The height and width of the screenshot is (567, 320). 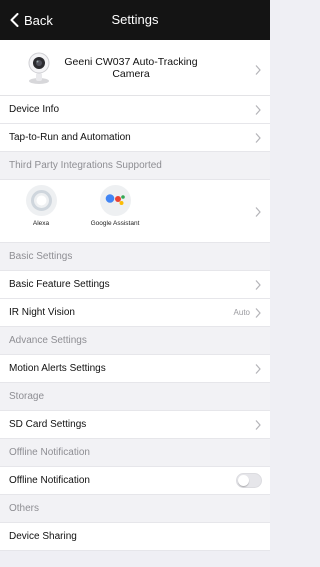 I want to click on sd-card-settings-row: SD Card Settings, so click(x=135, y=425).